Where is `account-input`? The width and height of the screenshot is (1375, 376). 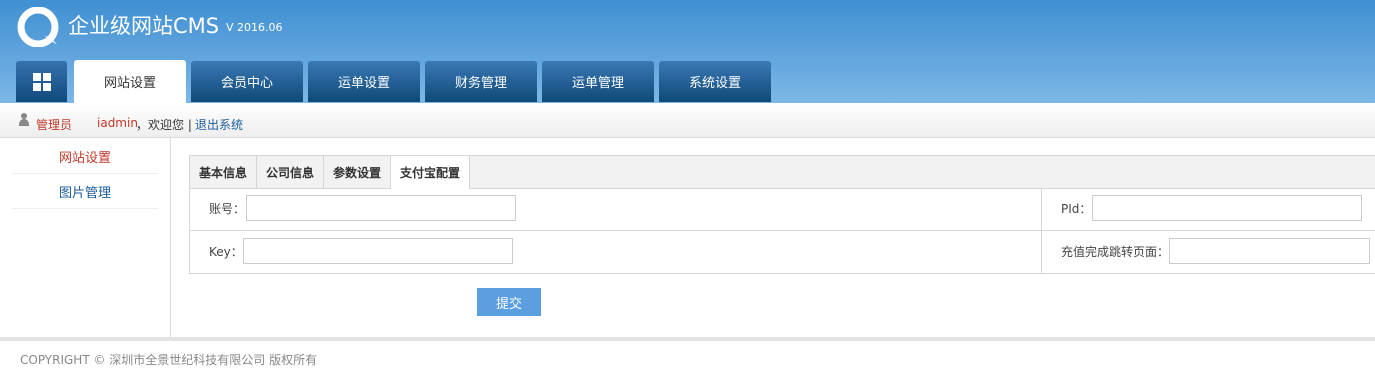 account-input is located at coordinates (381, 208).